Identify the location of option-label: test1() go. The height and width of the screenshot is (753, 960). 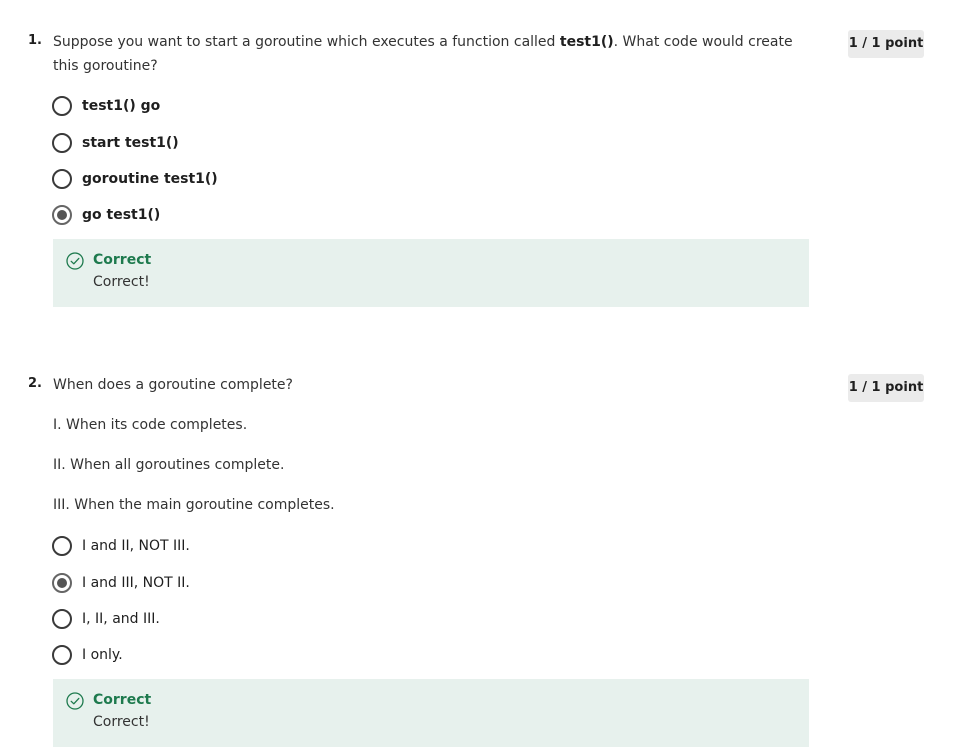
(121, 106).